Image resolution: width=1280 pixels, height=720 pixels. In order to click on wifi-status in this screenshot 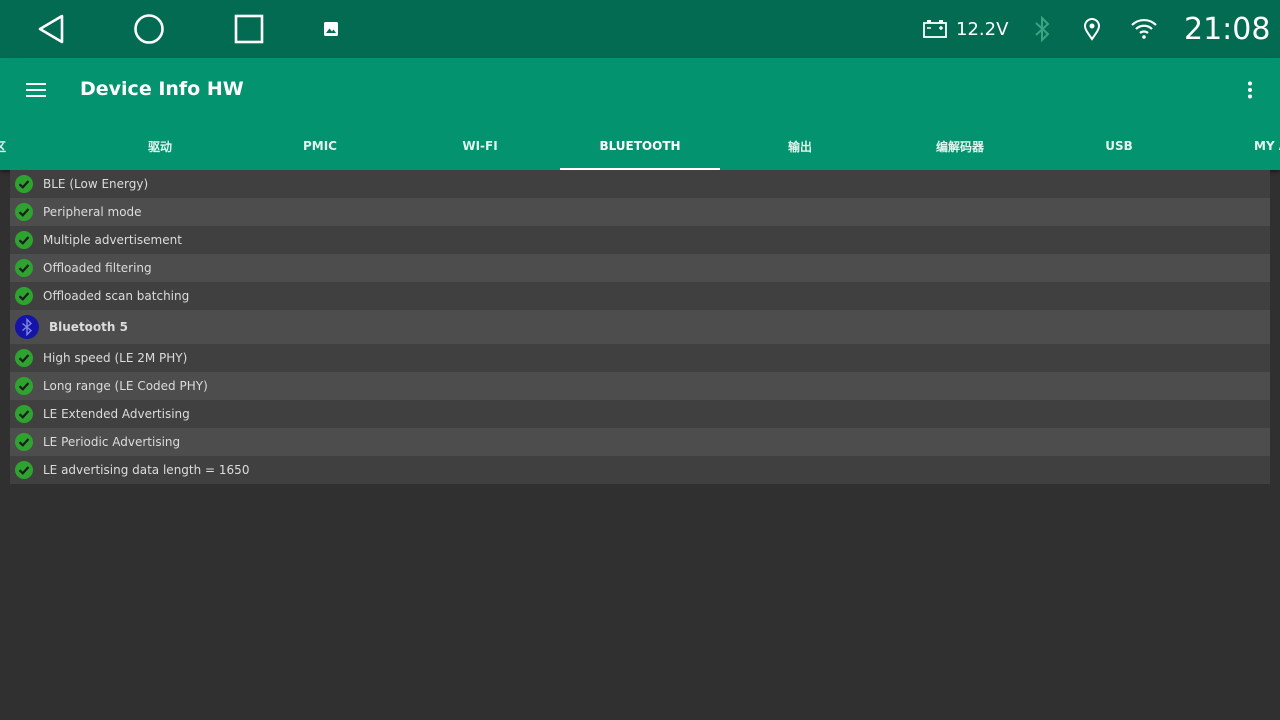, I will do `click(1144, 29)`.